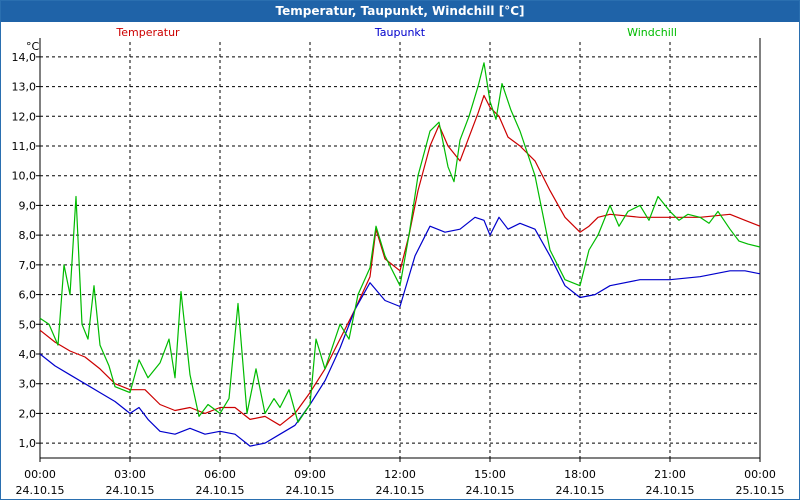 This screenshot has width=800, height=500. What do you see at coordinates (220, 474) in the screenshot?
I see `x-tick-label-time: 06:00` at bounding box center [220, 474].